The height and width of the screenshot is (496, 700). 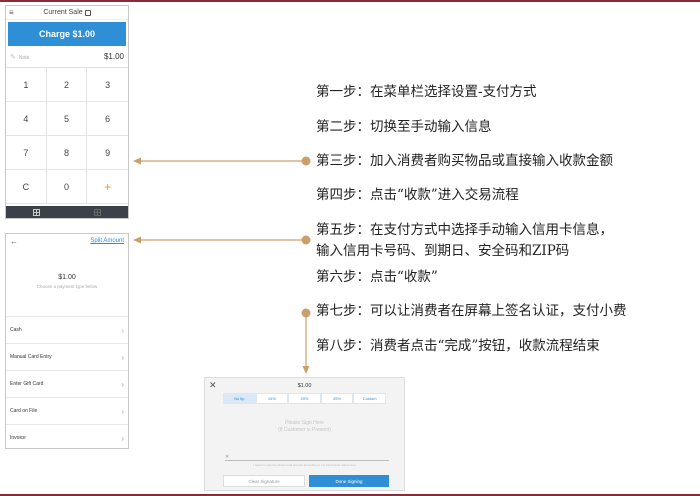 I want to click on bottom-tab-bar, so click(x=67, y=212).